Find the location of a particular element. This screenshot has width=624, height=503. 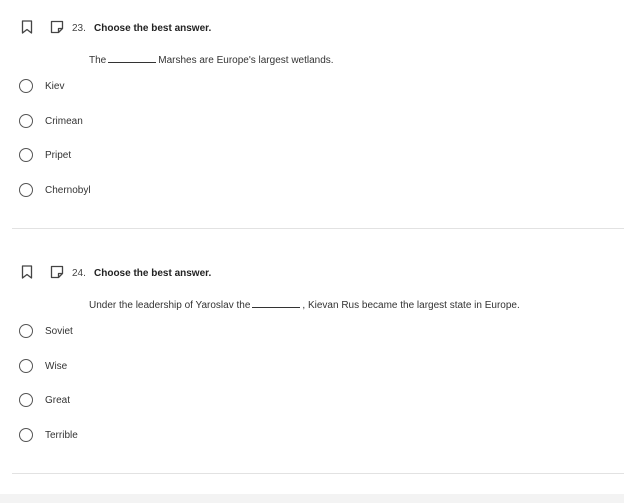

prompt-text-before: Under the leadership of Yaroslav the is located at coordinates (170, 305).